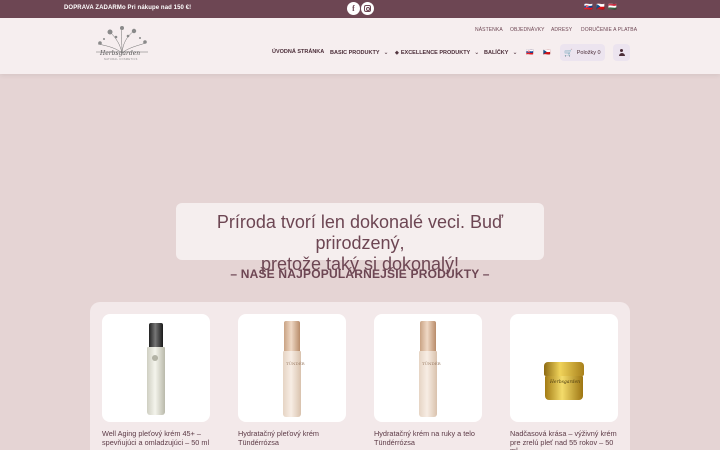 This screenshot has width=720, height=450. I want to click on nav-item-excellence-products: ◈ EXCELLENCE PRODUKTY ⌄, so click(437, 53).